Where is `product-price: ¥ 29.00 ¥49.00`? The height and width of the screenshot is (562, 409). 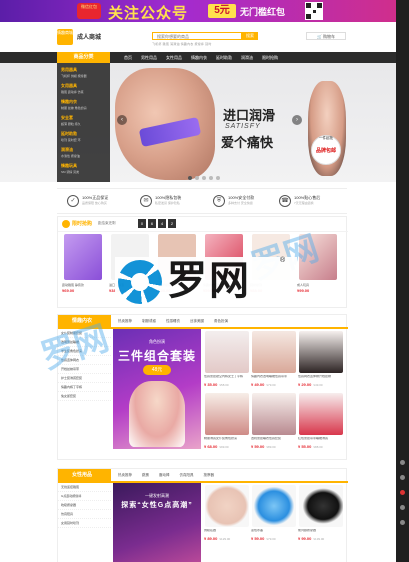 product-price: ¥ 29.00 ¥49.00 is located at coordinates (321, 384).